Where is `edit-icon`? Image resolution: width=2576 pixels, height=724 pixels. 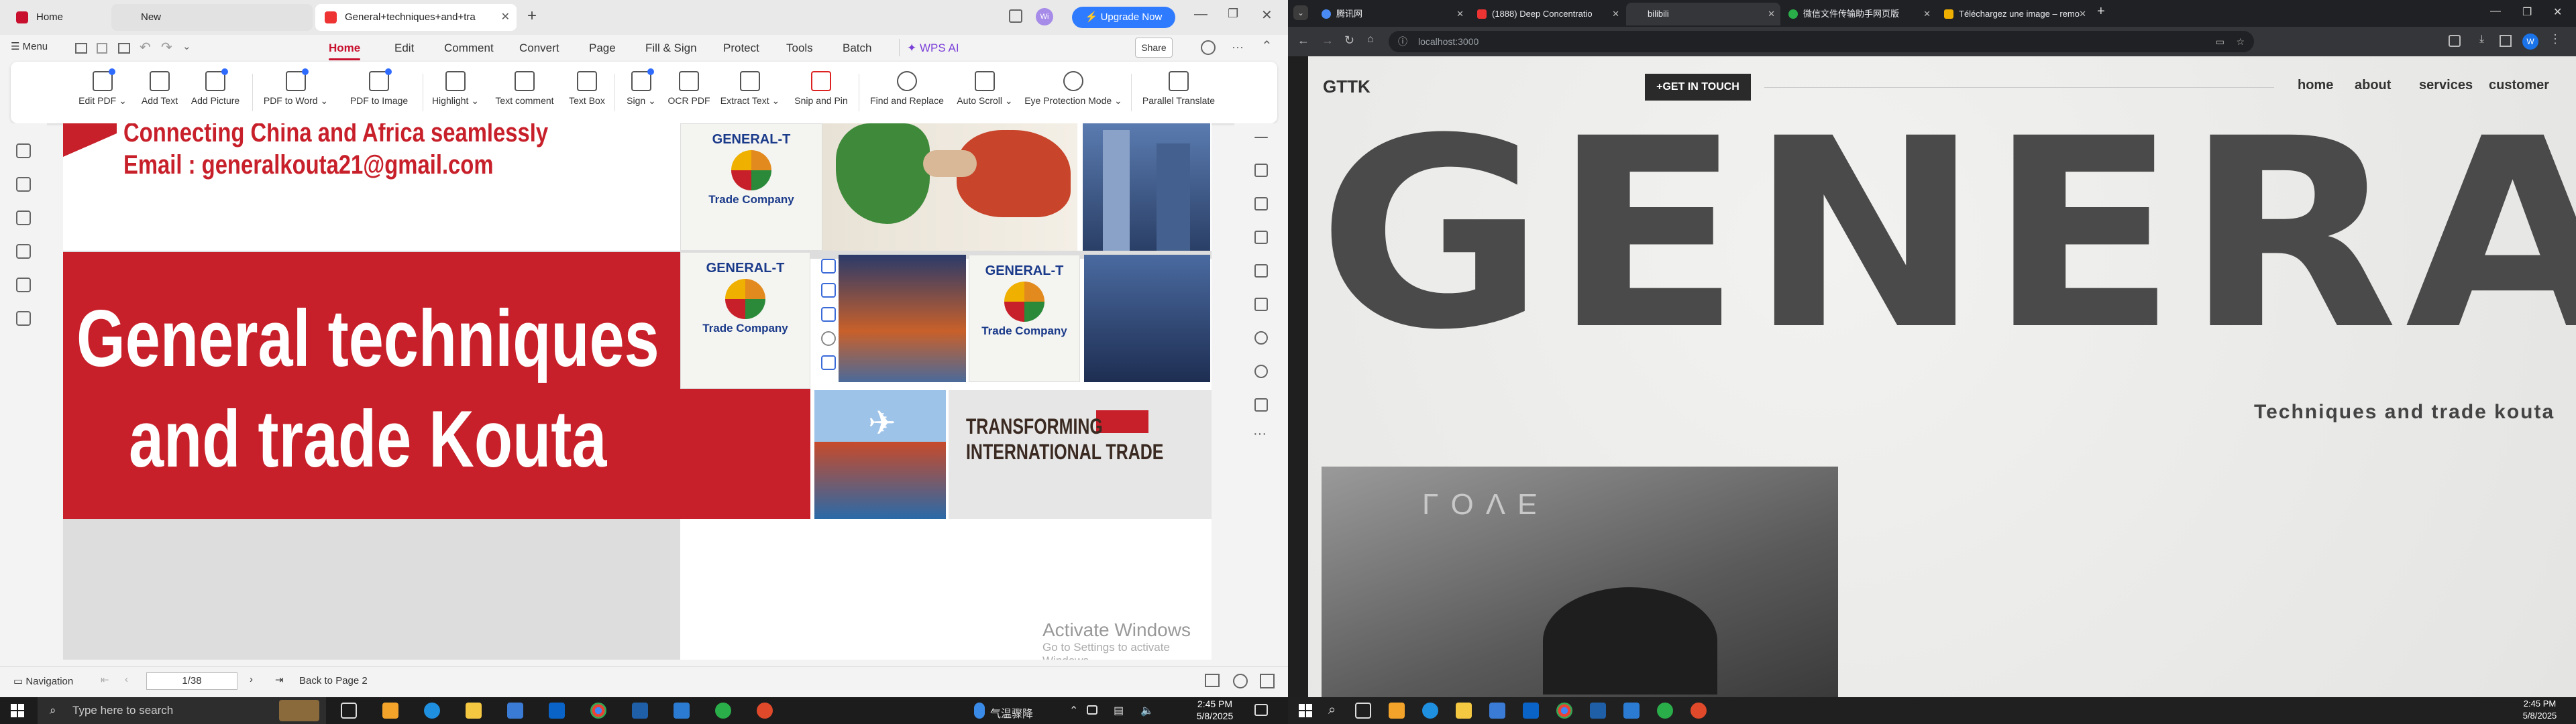
edit-icon is located at coordinates (1261, 170).